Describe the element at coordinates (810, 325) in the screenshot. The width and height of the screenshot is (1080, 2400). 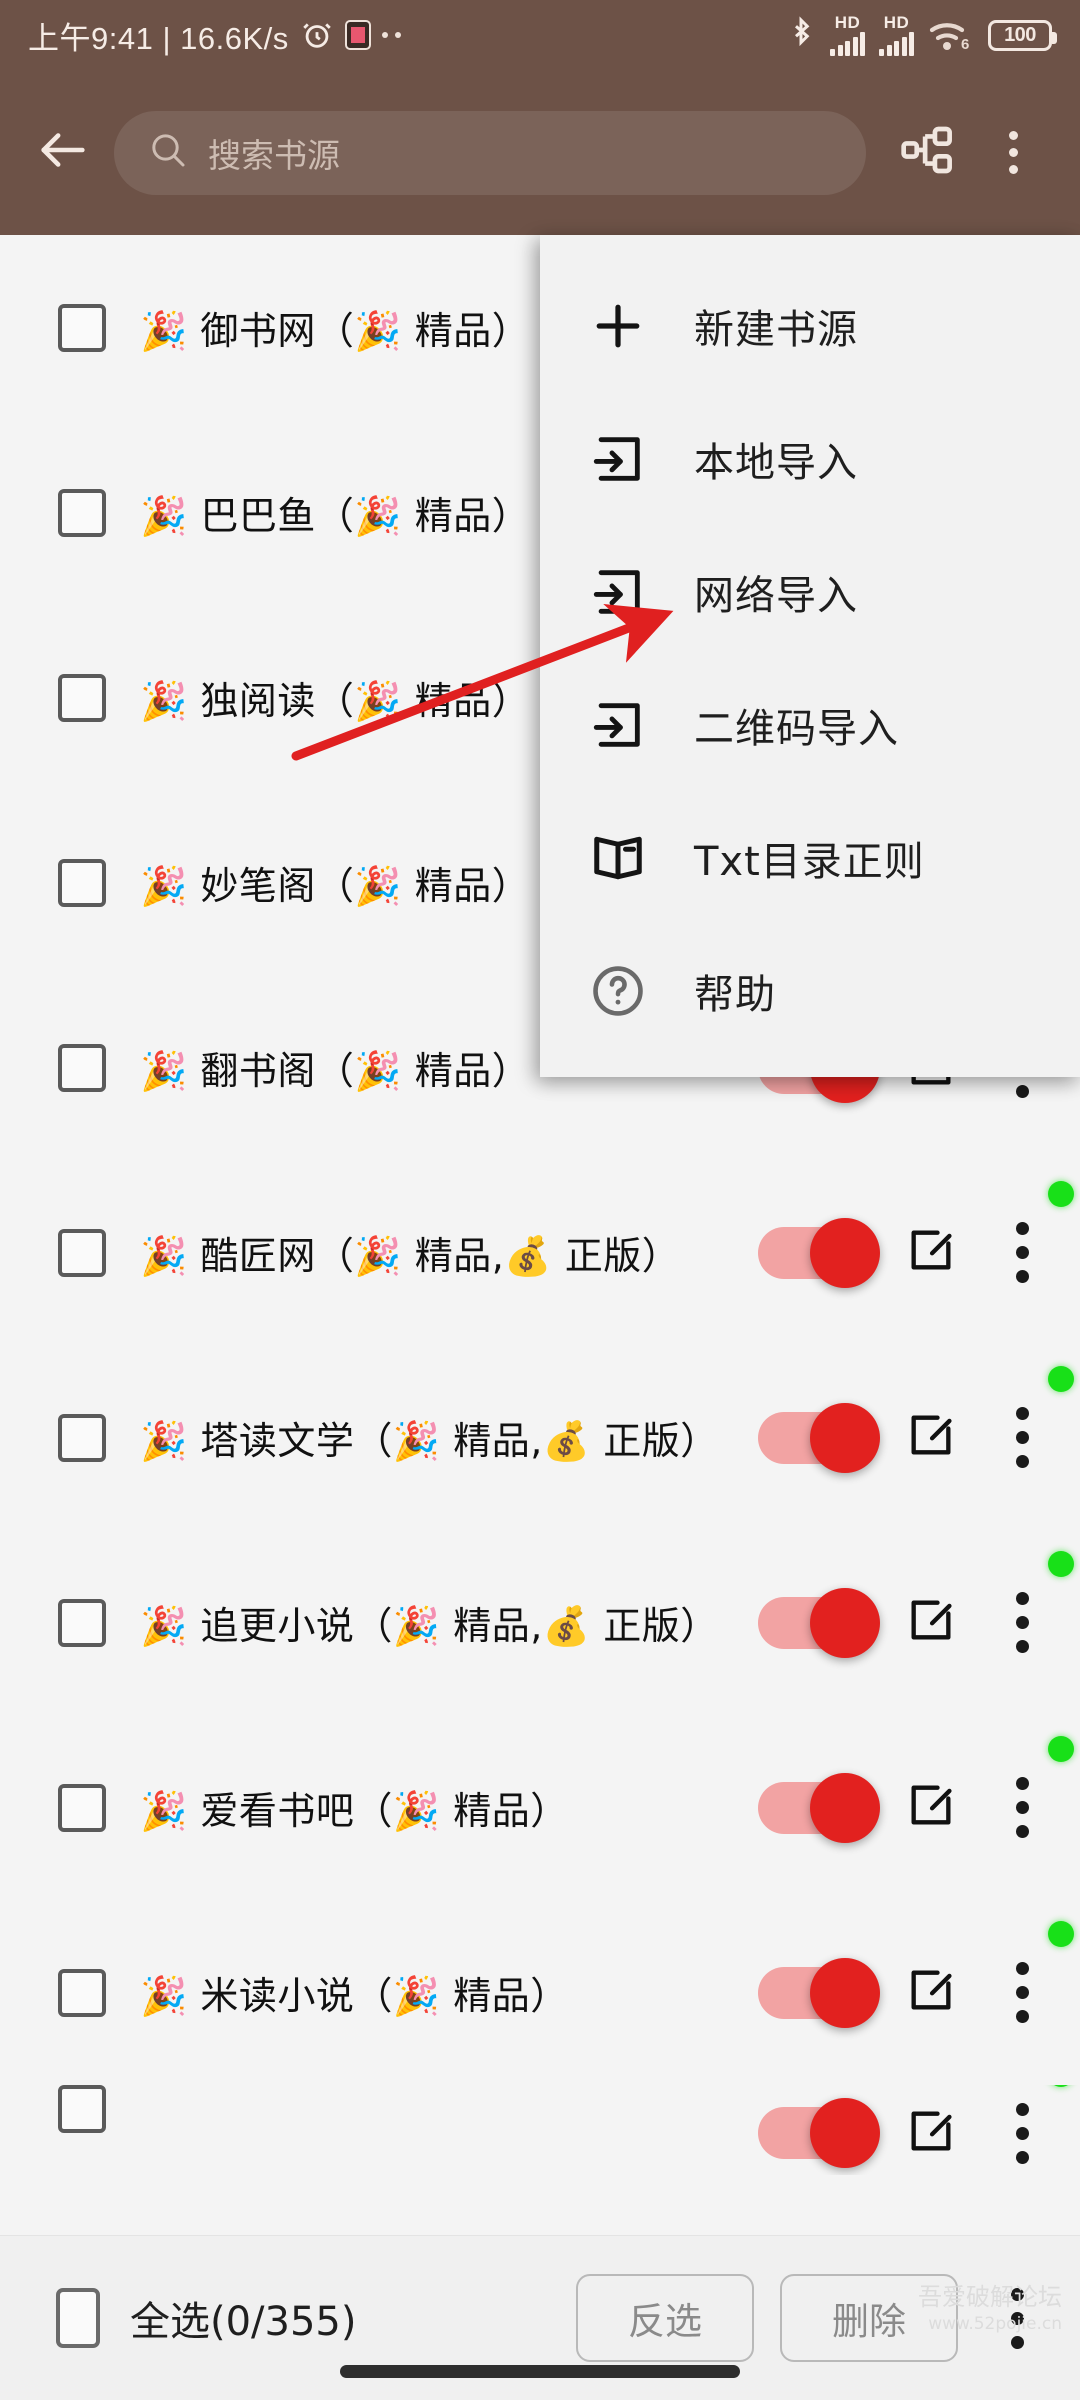
I see `menu-item-new-source: 新建书源` at that location.